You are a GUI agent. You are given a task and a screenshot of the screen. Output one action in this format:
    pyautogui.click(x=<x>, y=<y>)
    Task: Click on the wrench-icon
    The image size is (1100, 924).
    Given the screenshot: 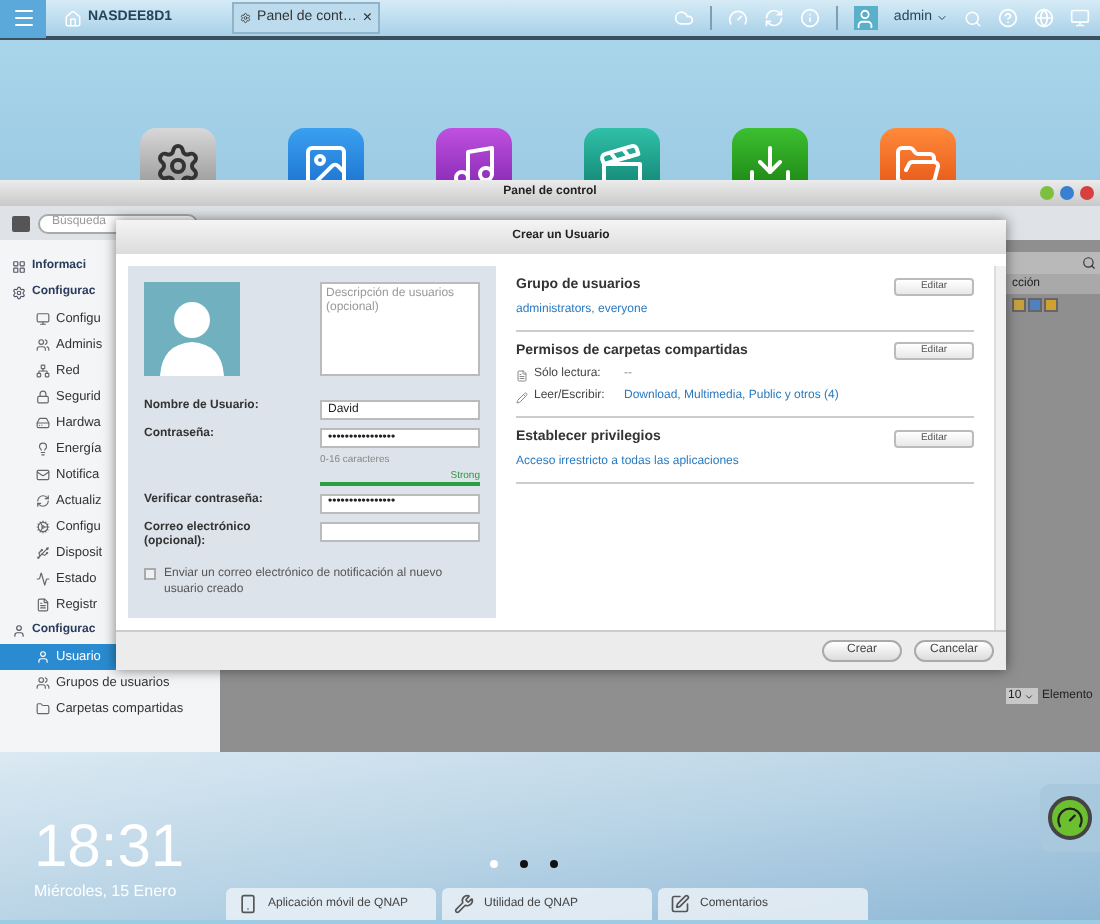 What is the action you would take?
    pyautogui.click(x=464, y=904)
    